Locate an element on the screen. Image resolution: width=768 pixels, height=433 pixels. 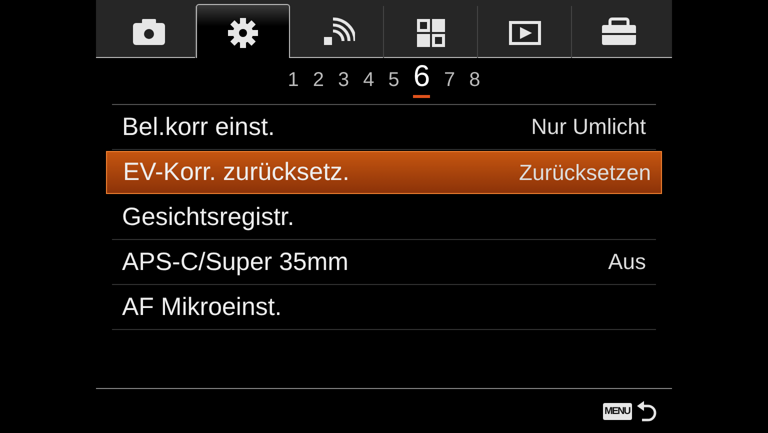
item-label: AF Mikroeinst. is located at coordinates (202, 307).